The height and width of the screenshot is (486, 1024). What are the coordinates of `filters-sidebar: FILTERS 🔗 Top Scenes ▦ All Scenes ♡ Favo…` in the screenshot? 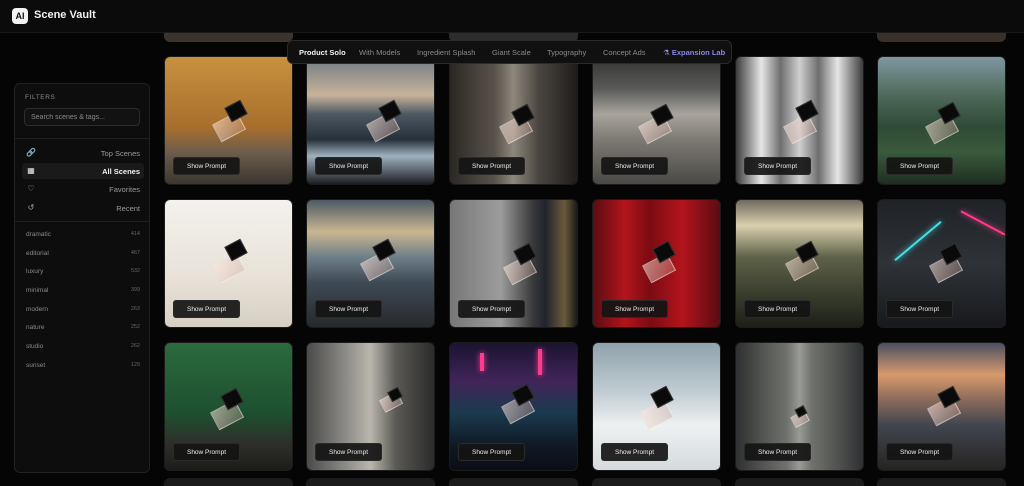 It's located at (82, 278).